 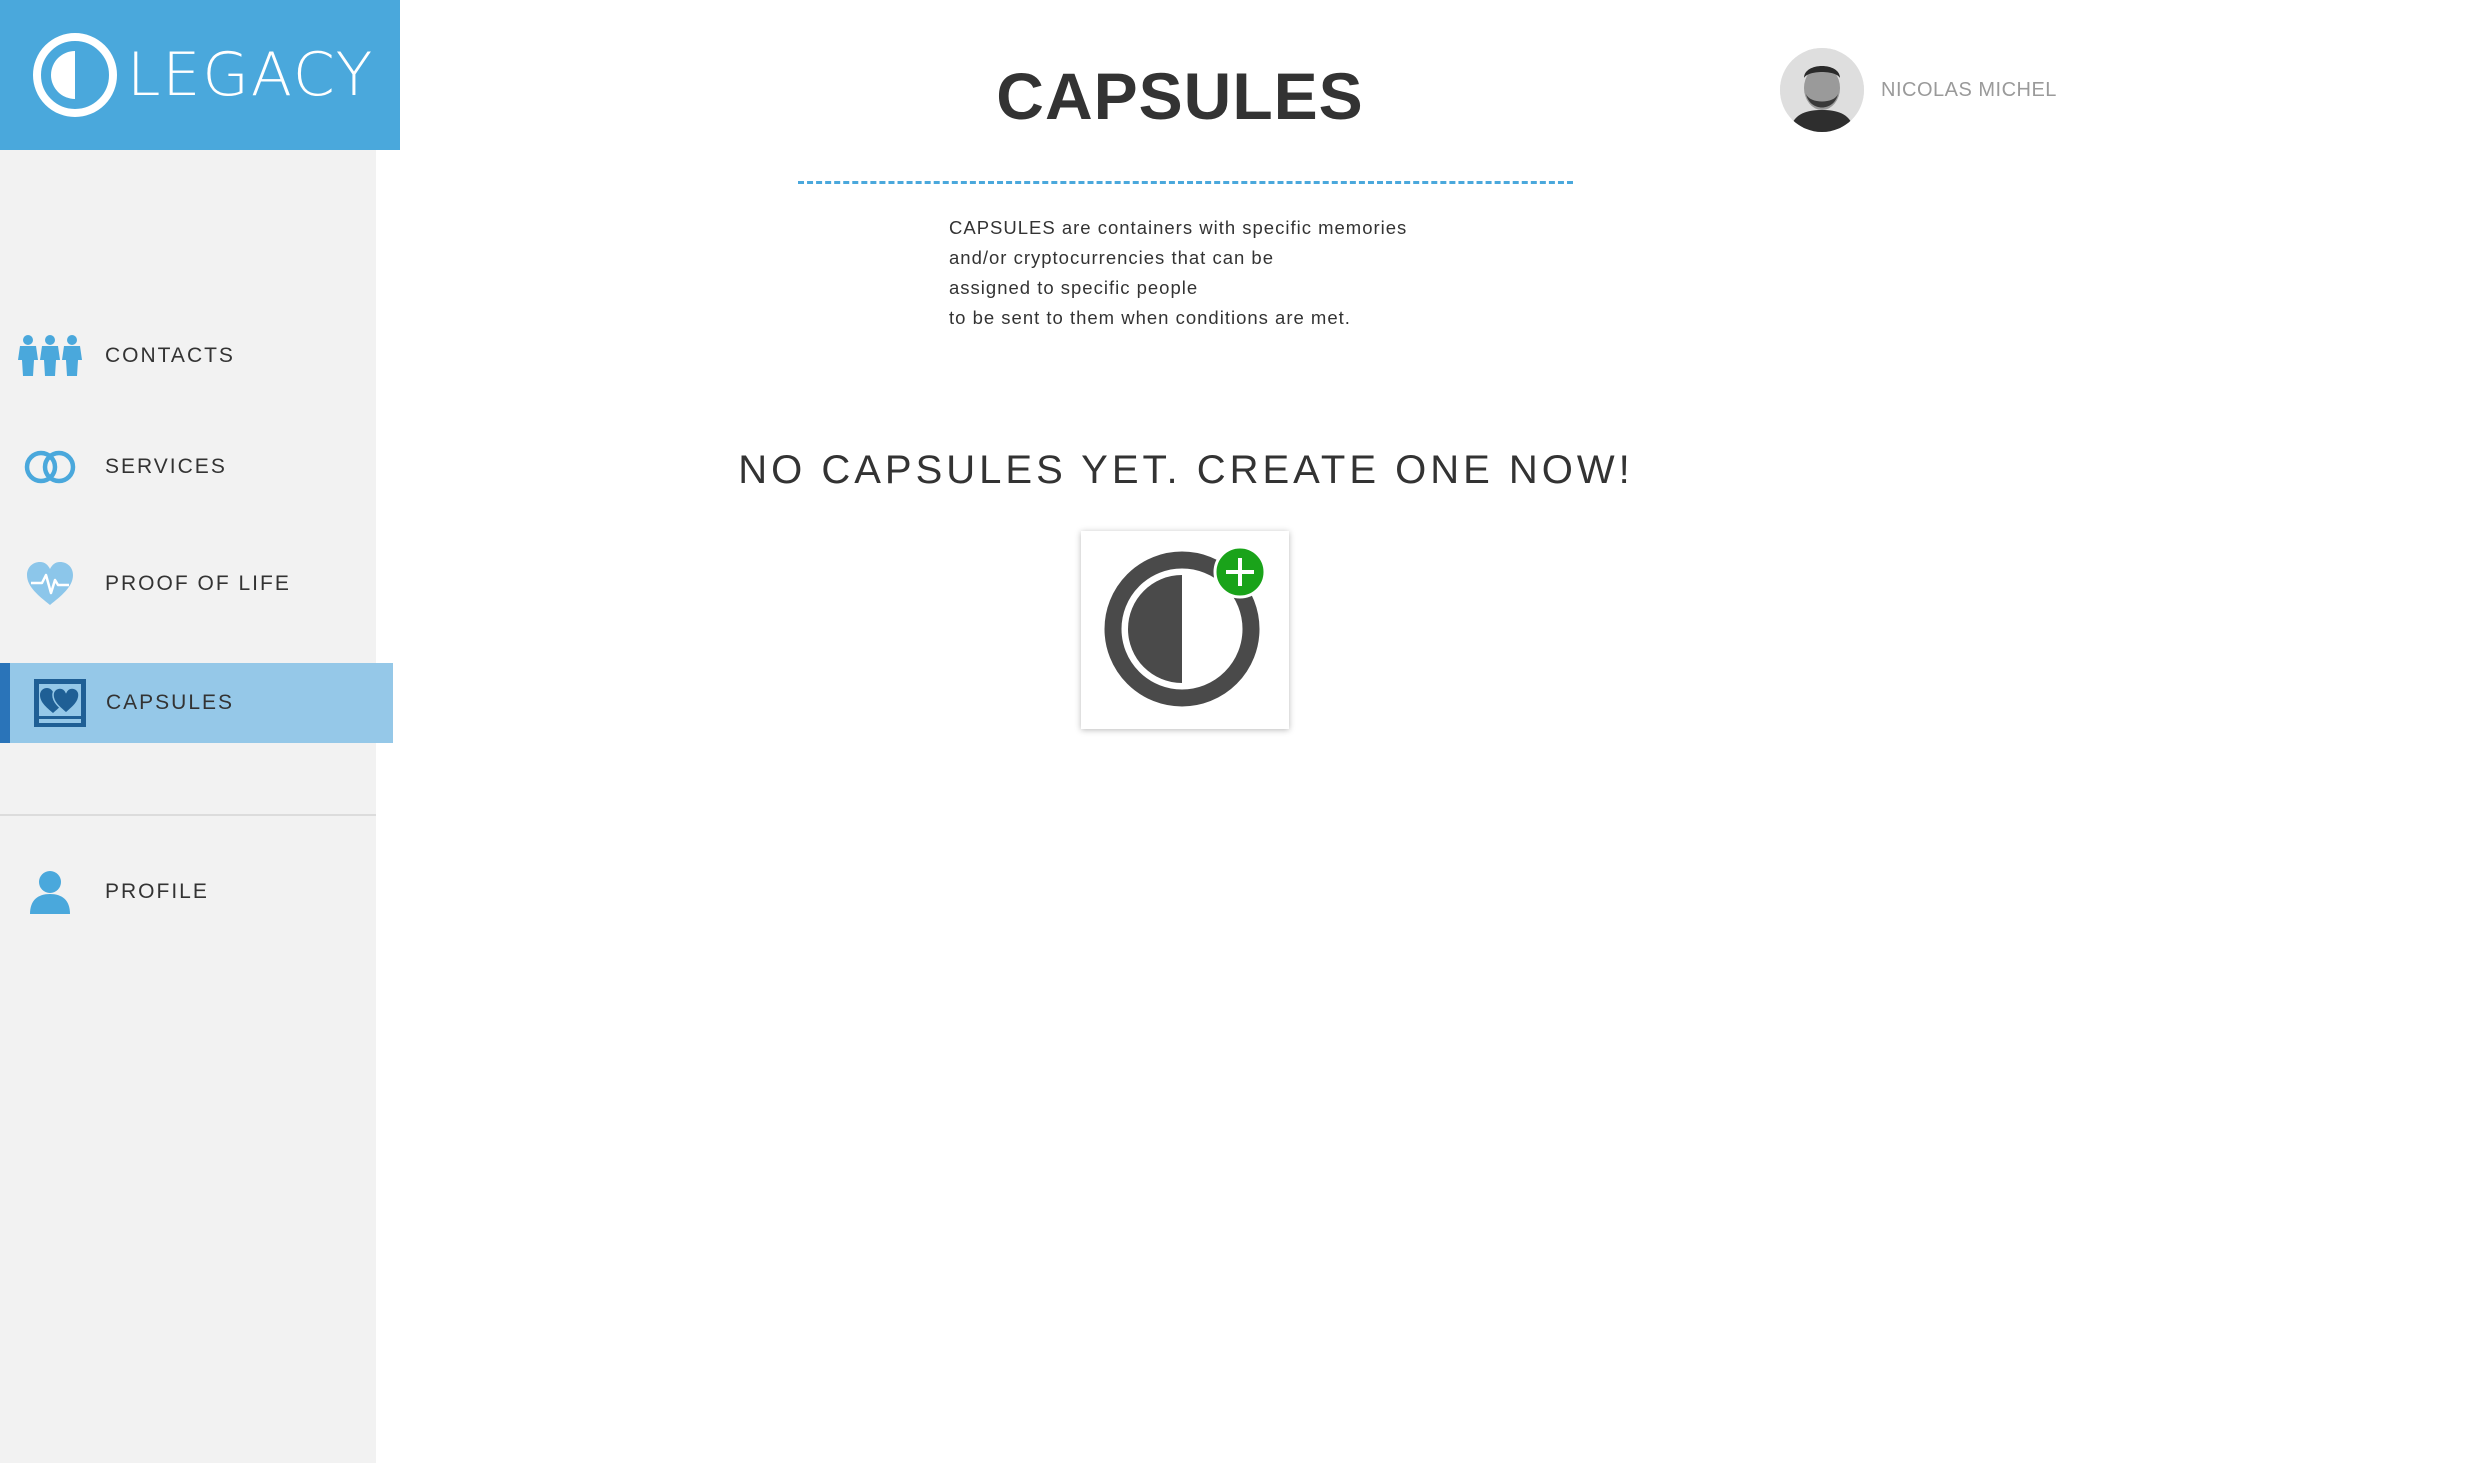 I want to click on sidebar-item-capsules: CAPSULES, so click(x=196, y=703).